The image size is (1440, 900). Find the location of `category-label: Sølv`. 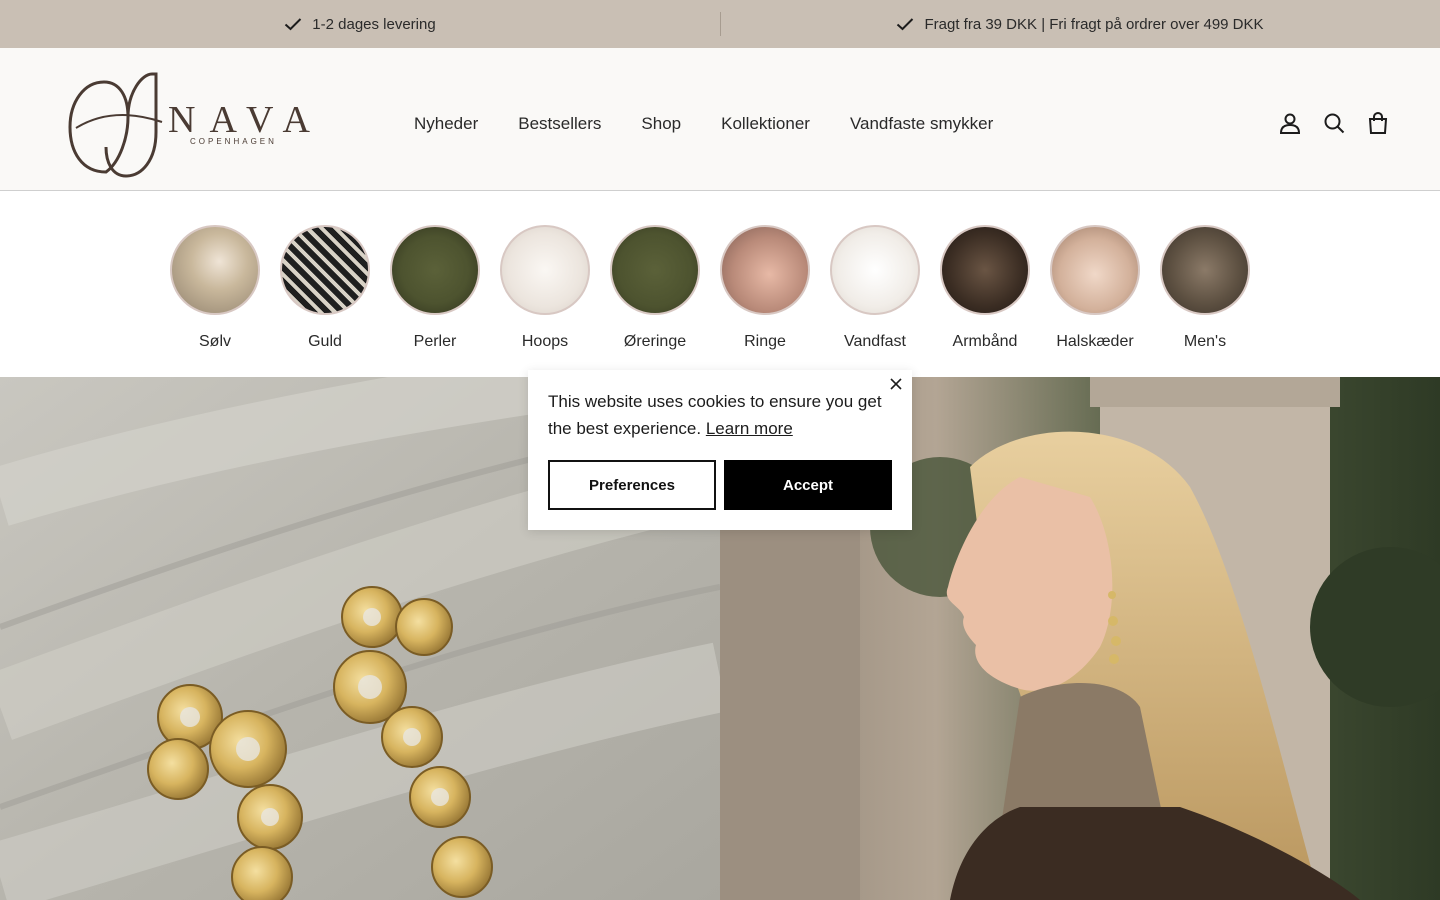

category-label: Sølv is located at coordinates (215, 341).